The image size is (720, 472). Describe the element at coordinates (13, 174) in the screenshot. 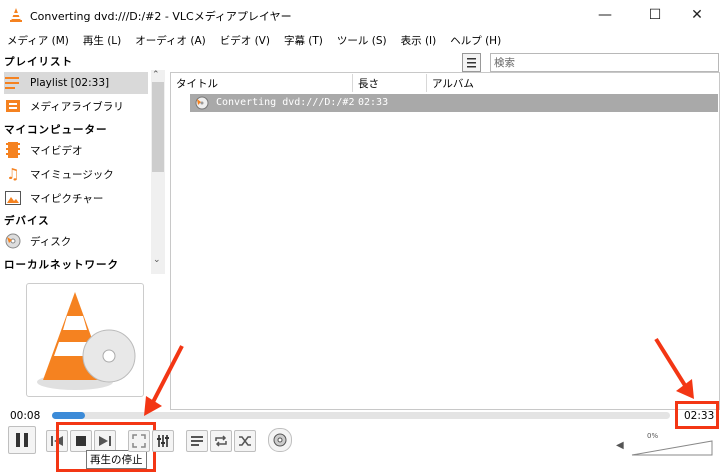

I see `music-note-icon: ♫` at that location.